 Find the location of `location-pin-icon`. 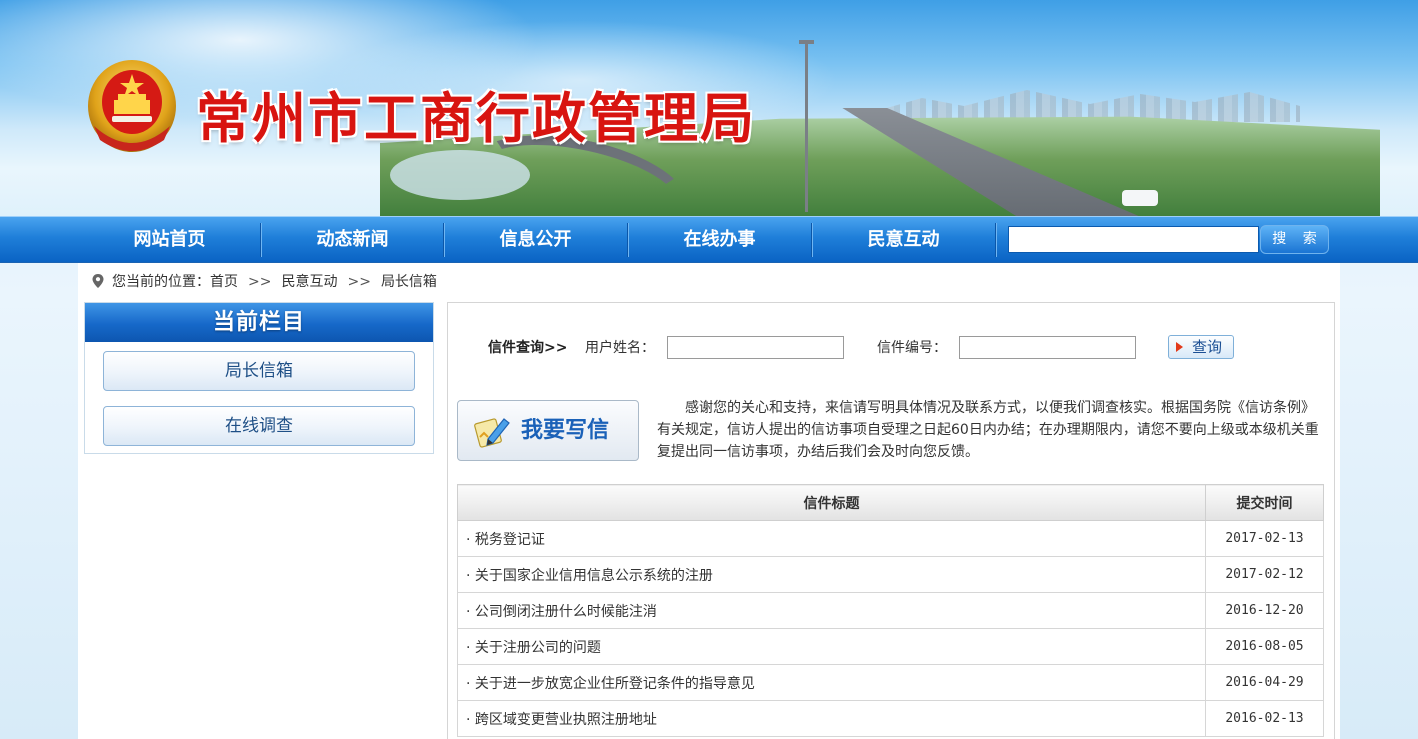

location-pin-icon is located at coordinates (98, 281).